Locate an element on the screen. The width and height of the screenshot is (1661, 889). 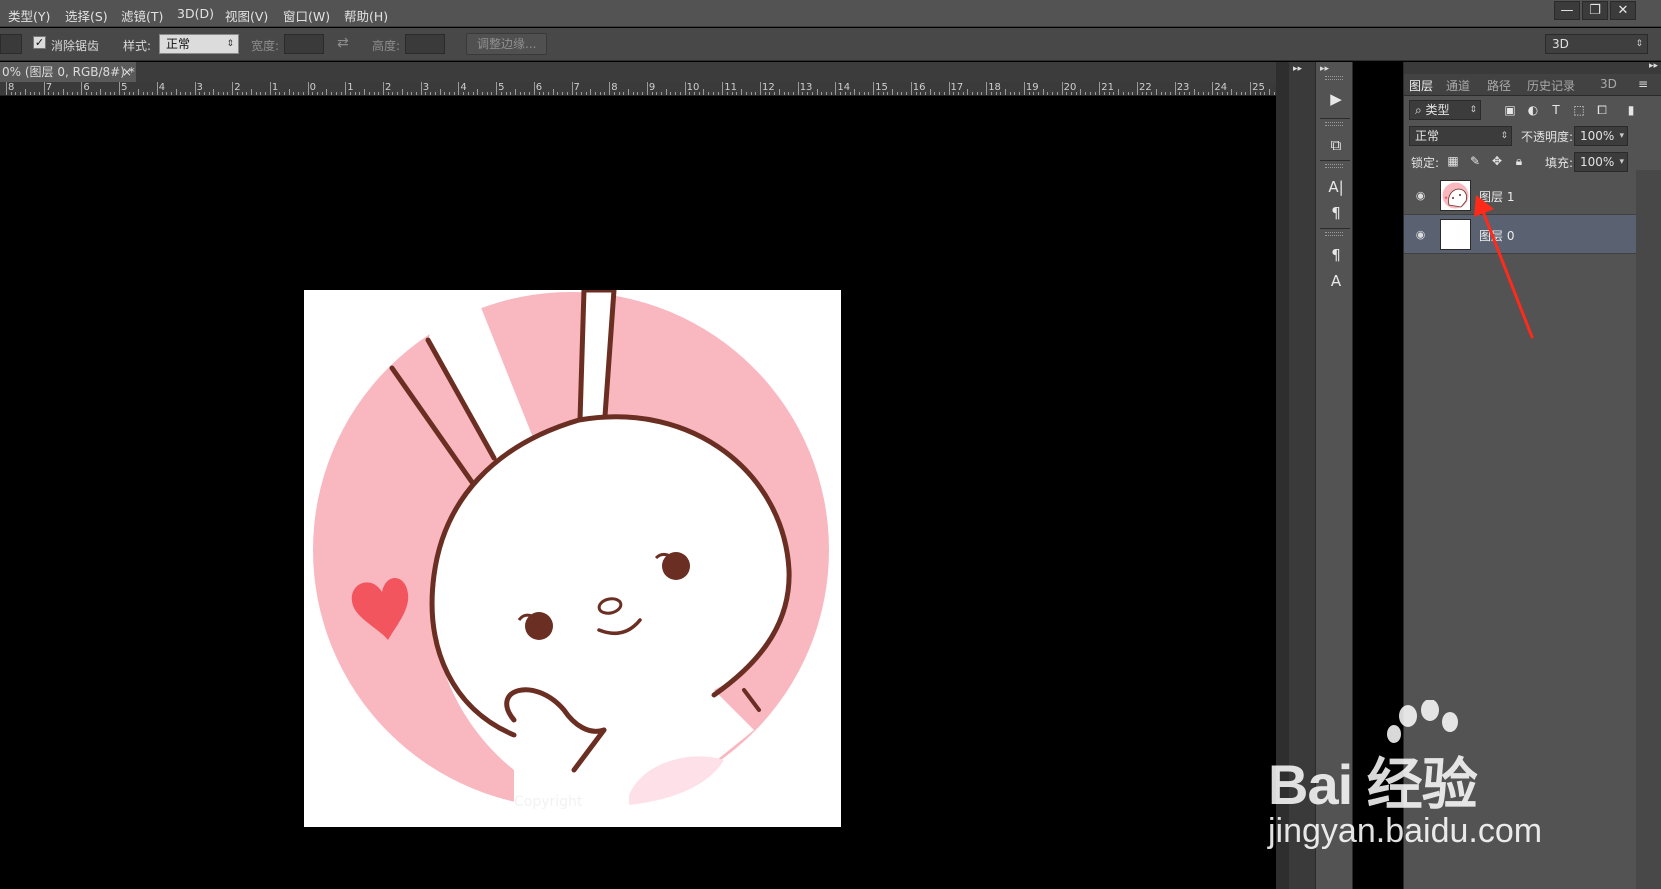
menu-filter: 滤镜(T) is located at coordinates (142, 15).